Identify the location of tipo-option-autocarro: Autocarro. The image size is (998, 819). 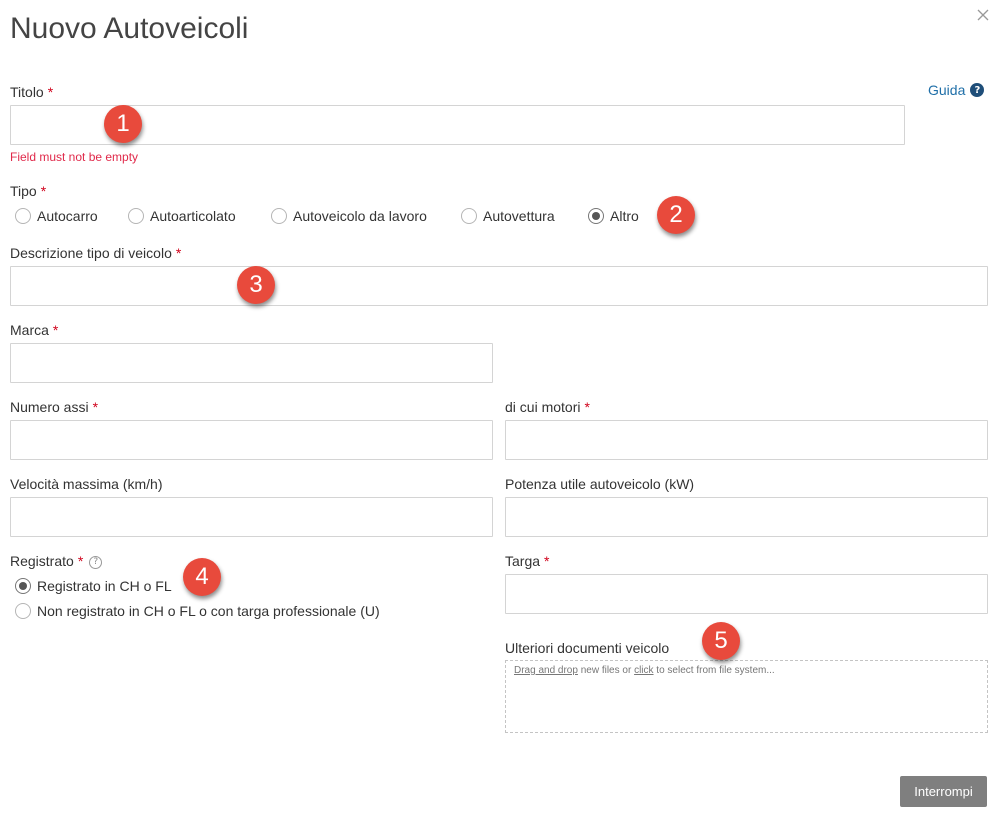
(56, 216).